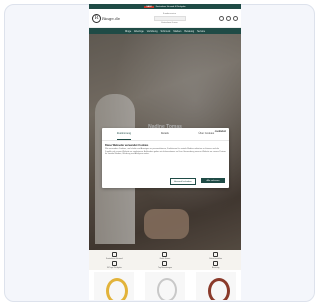  I want to click on consent-tabs: Zustimmung Details Über Cookies, so click(165, 134).